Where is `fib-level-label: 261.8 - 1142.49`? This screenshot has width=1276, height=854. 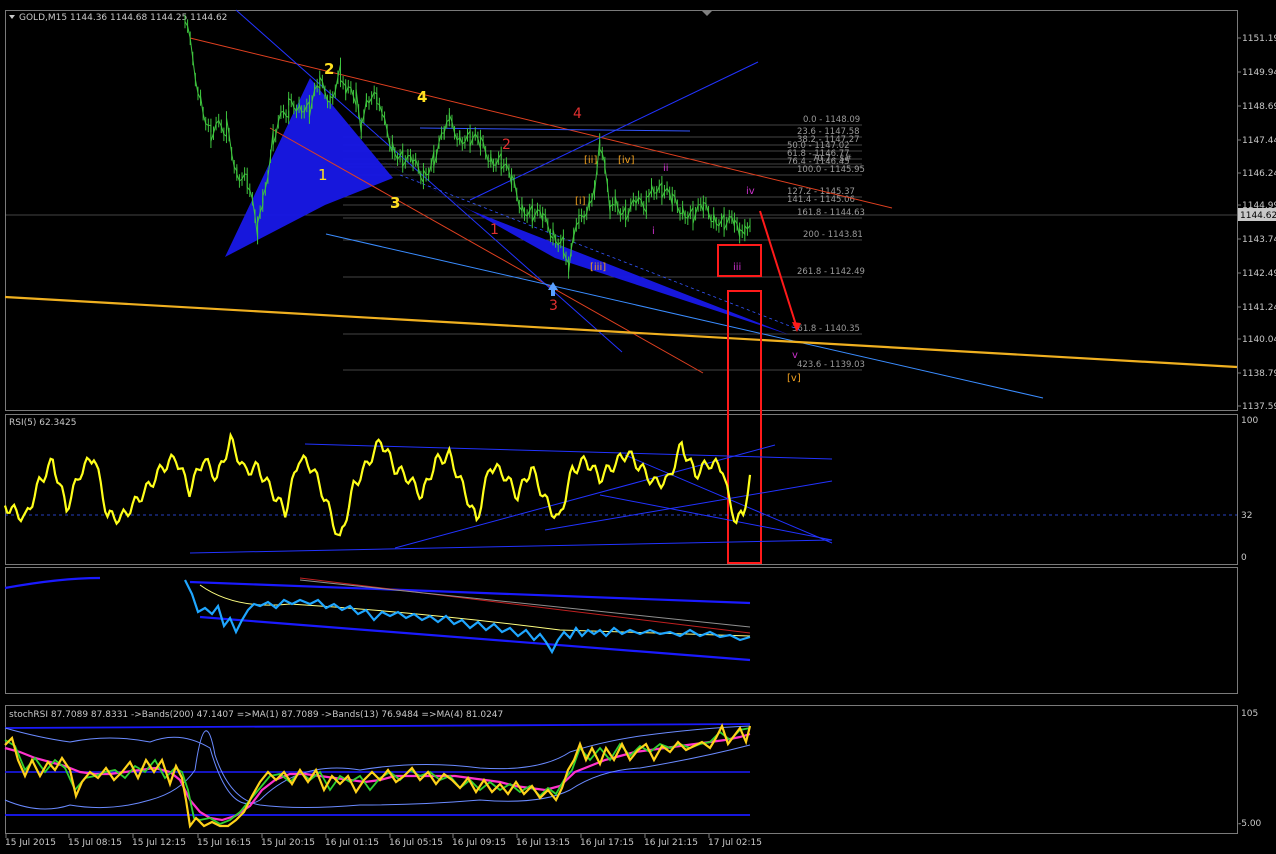
fib-level-label: 261.8 - 1142.49 is located at coordinates (831, 272).